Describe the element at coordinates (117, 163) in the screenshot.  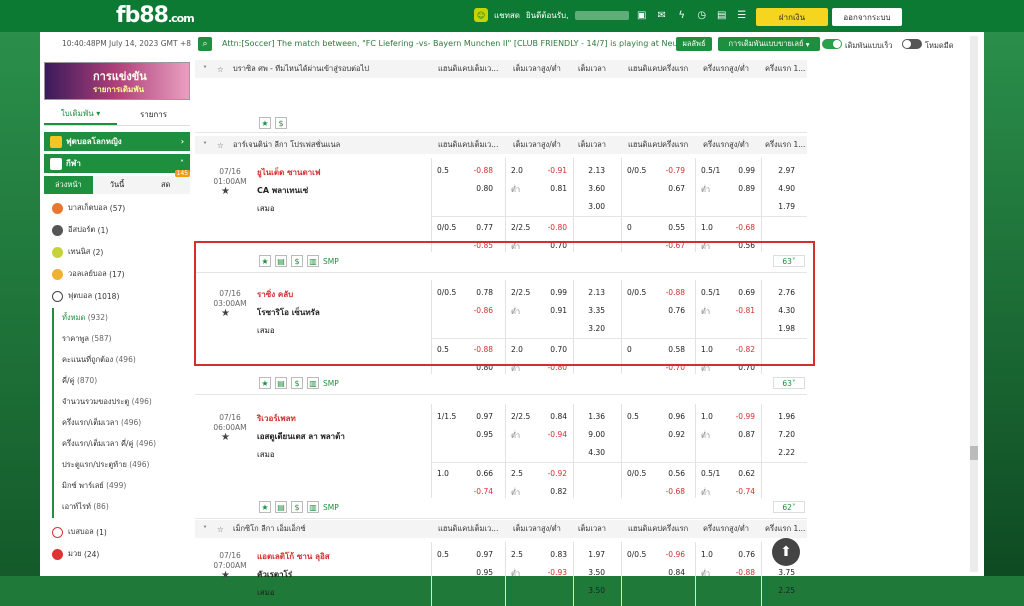
I see `category-sports: กีฬา ˄` at that location.